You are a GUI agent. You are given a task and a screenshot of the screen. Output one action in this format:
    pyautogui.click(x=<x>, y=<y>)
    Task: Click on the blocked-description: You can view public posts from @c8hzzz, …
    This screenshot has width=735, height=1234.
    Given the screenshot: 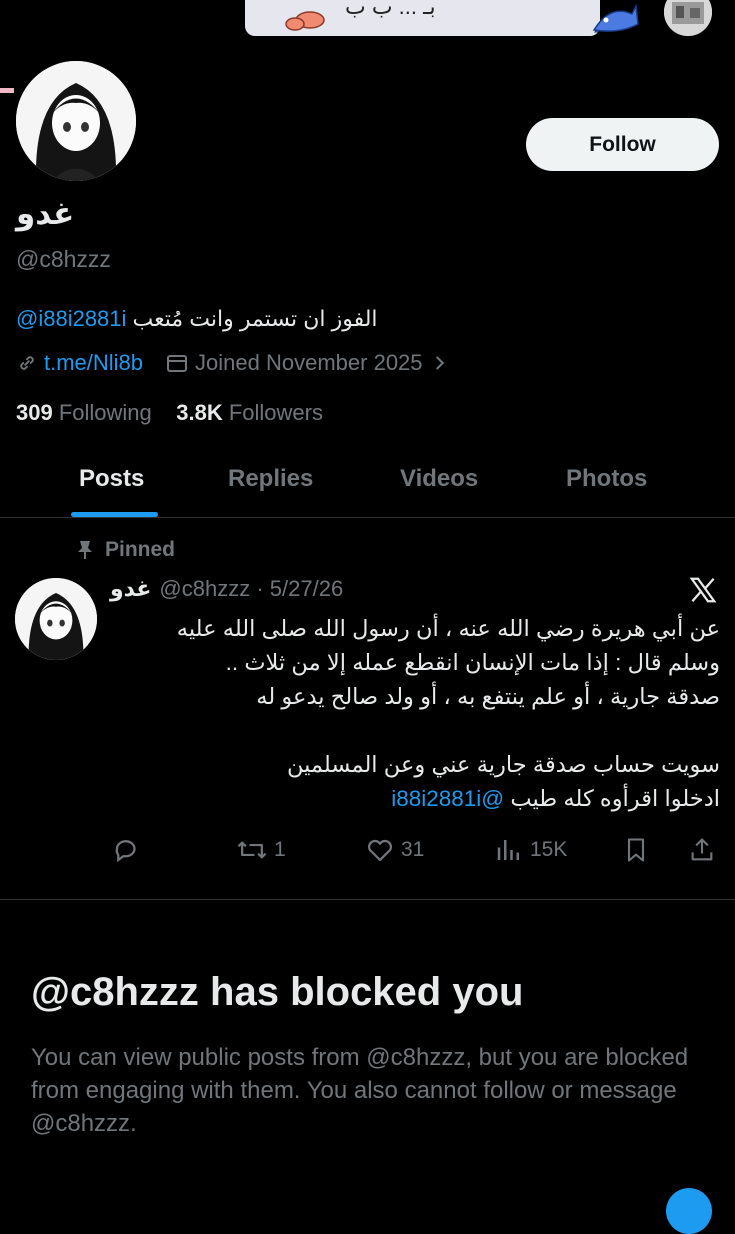 What is the action you would take?
    pyautogui.click(x=360, y=1090)
    